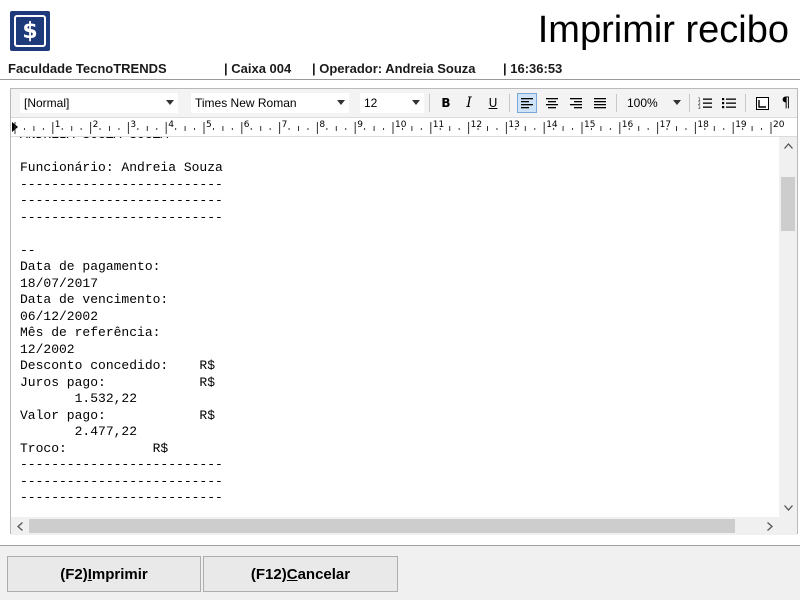 This screenshot has width=800, height=600. Describe the element at coordinates (246, 103) in the screenshot. I see `font-select-value: Times New Roman` at that location.